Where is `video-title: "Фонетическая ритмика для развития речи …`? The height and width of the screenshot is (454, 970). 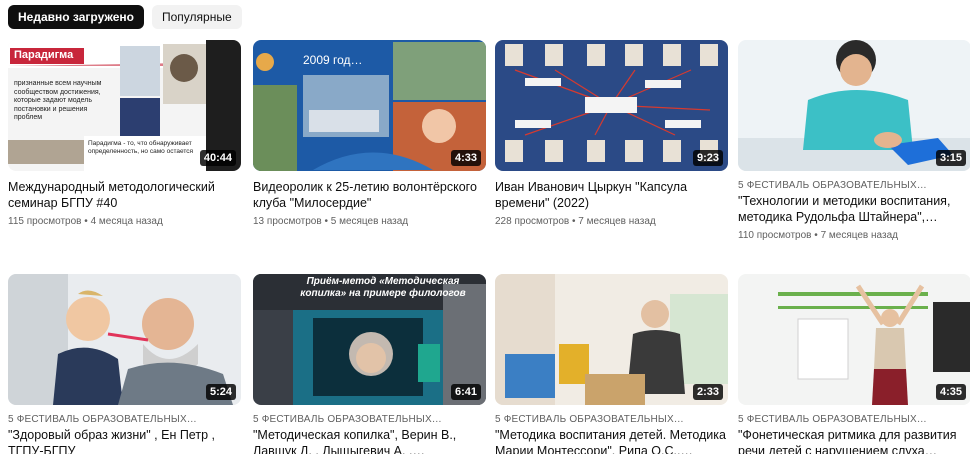 video-title: "Фонетическая ритмика для развития речи … is located at coordinates (854, 440).